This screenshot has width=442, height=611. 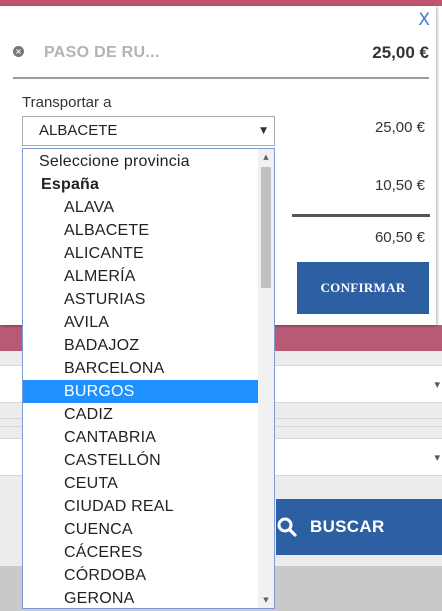 What do you see at coordinates (141, 230) in the screenshot?
I see `dropdown-option: ALBACETE` at bounding box center [141, 230].